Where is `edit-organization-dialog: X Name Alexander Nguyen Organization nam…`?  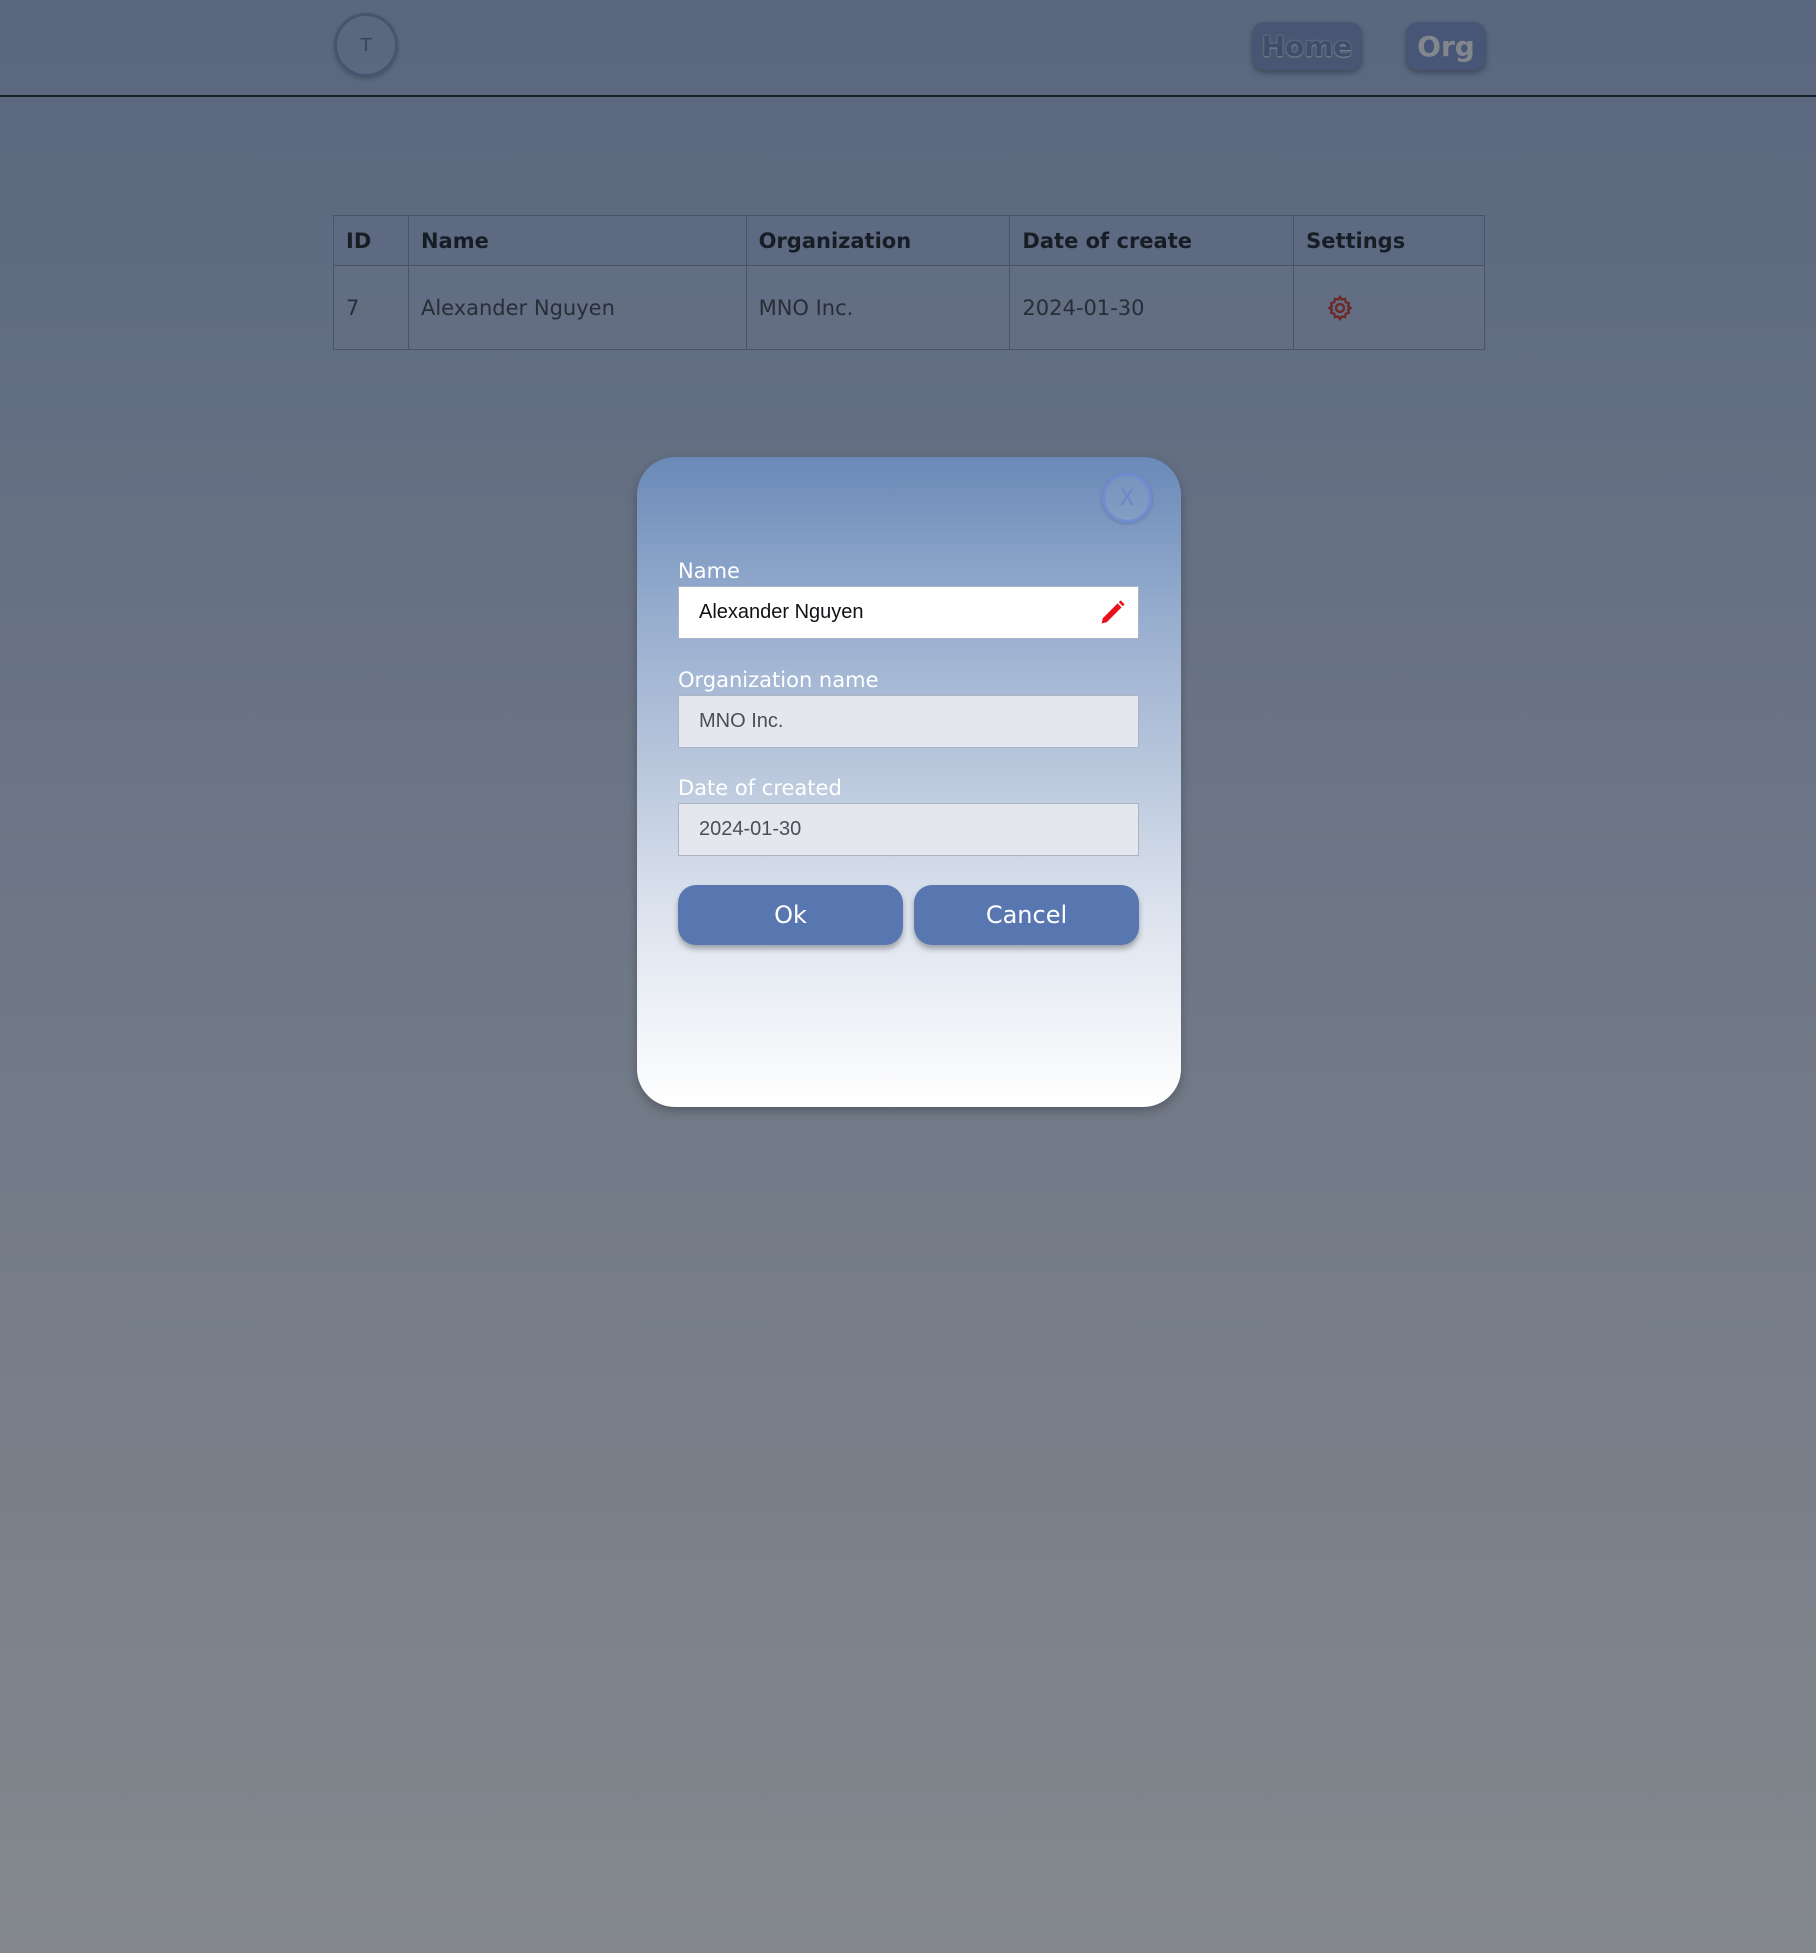
edit-organization-dialog: X Name Alexander Nguyen Organization nam… is located at coordinates (909, 782).